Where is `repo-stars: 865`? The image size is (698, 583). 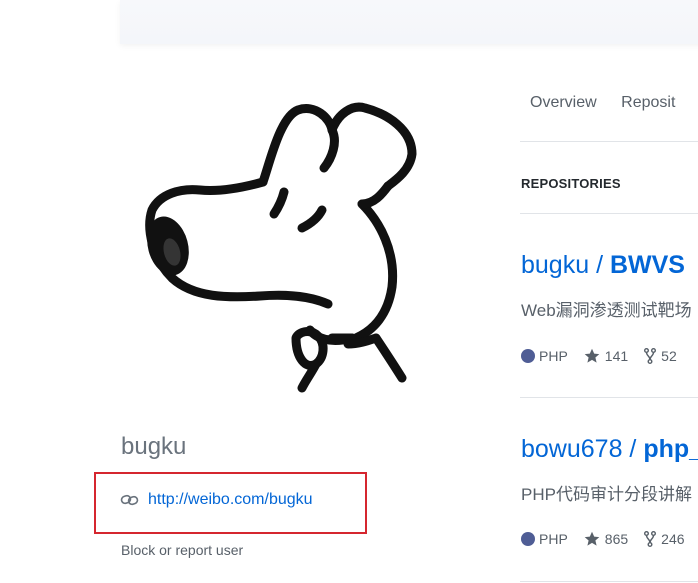
repo-stars: 865 is located at coordinates (606, 539).